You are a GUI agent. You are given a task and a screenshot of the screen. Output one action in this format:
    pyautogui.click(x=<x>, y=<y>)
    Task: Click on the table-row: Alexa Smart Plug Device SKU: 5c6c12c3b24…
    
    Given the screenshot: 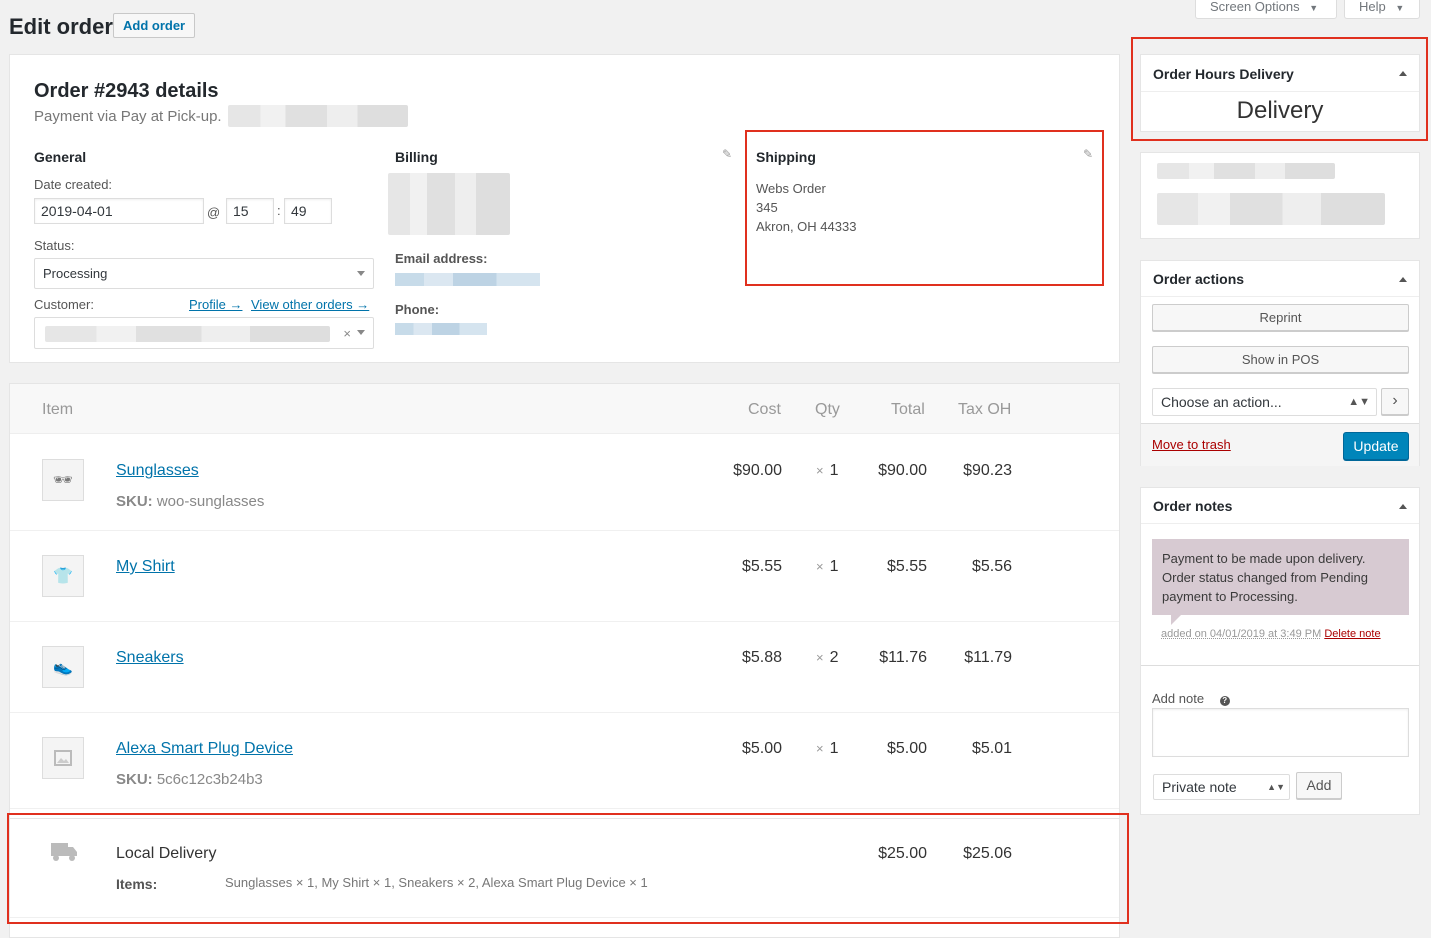 What is the action you would take?
    pyautogui.click(x=564, y=761)
    